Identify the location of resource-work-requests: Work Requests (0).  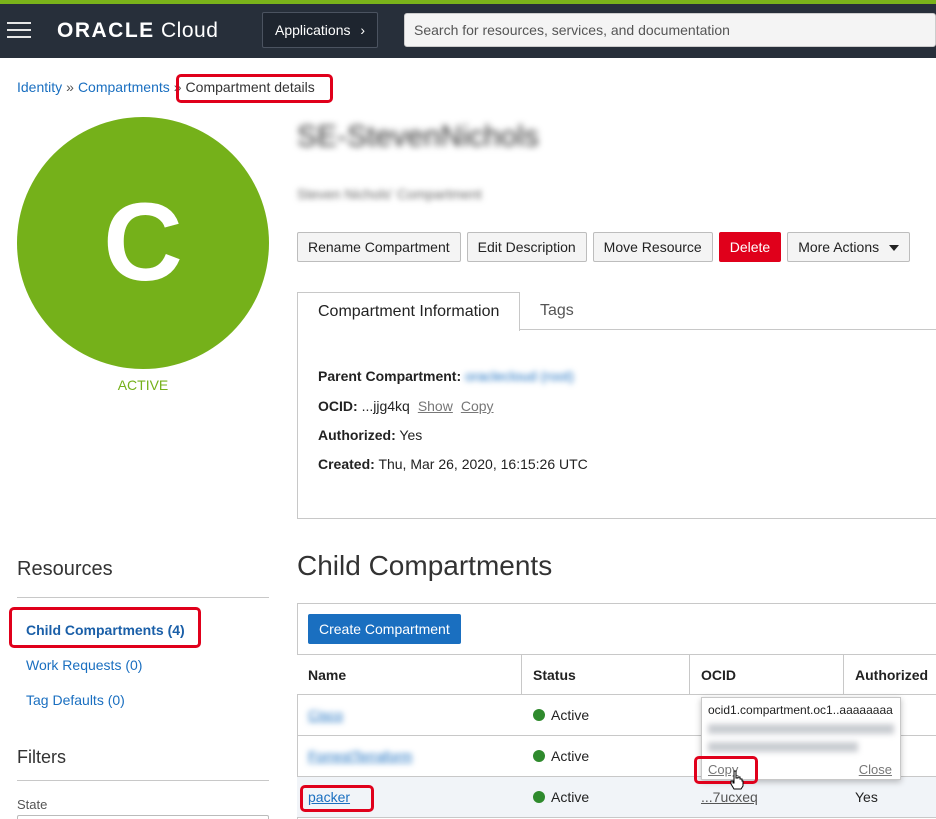
(84, 665).